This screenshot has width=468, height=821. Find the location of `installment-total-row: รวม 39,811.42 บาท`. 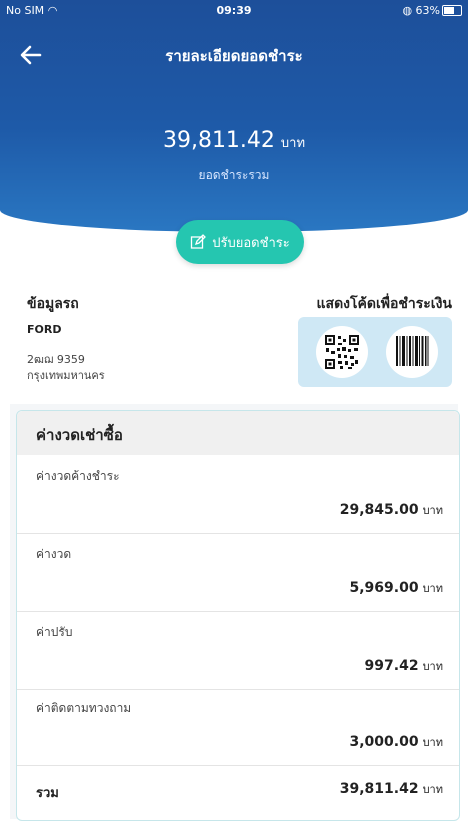

installment-total-row: รวม 39,811.42 บาท is located at coordinates (238, 790).